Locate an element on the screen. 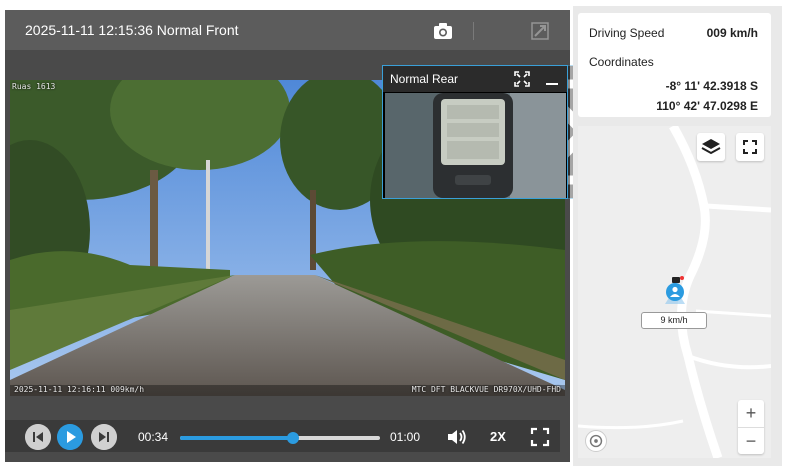  playback-controls: 00:34 01:00 2X is located at coordinates (282, 436).